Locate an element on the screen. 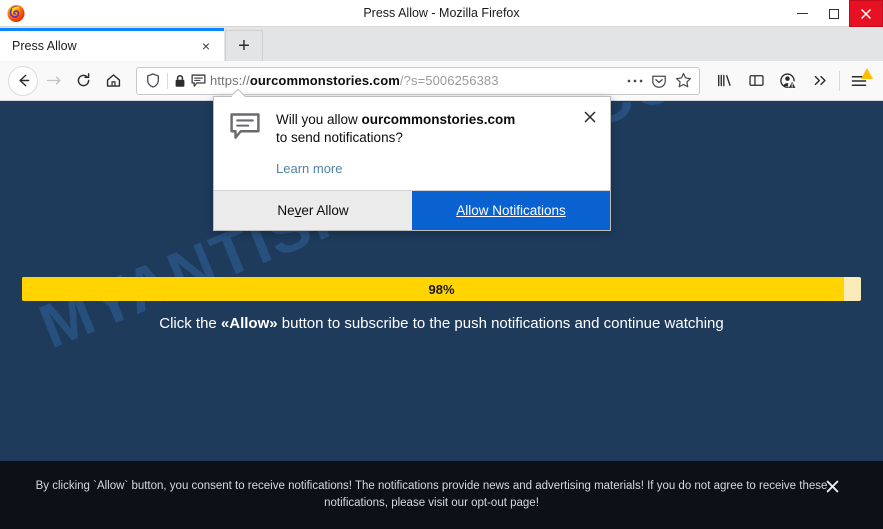 This screenshot has width=883, height=529. library-icon is located at coordinates (724, 81).